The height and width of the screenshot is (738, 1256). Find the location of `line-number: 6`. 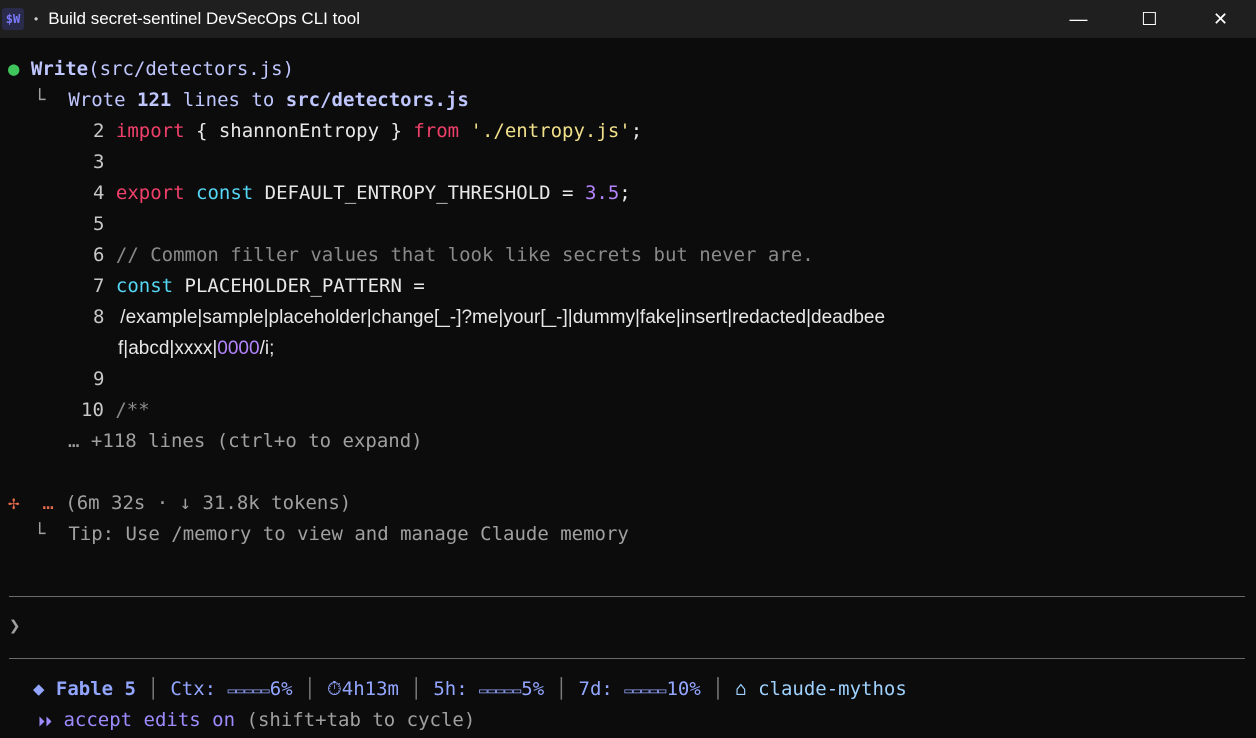

line-number: 6 is located at coordinates (99, 255).